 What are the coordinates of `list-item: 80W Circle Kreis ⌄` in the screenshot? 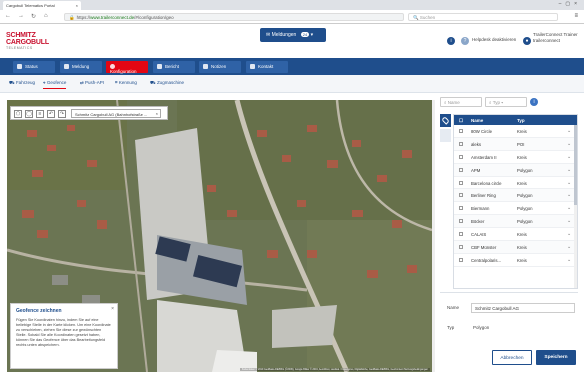 It's located at (515, 131).